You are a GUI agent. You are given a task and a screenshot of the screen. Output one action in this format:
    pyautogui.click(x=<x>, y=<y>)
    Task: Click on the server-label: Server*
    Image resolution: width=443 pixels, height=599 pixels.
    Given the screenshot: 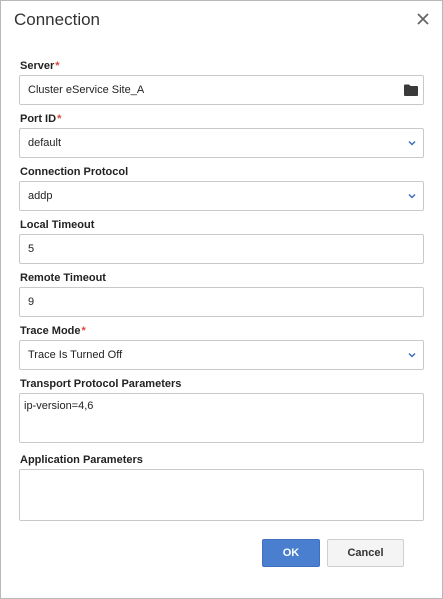 What is the action you would take?
    pyautogui.click(x=40, y=66)
    